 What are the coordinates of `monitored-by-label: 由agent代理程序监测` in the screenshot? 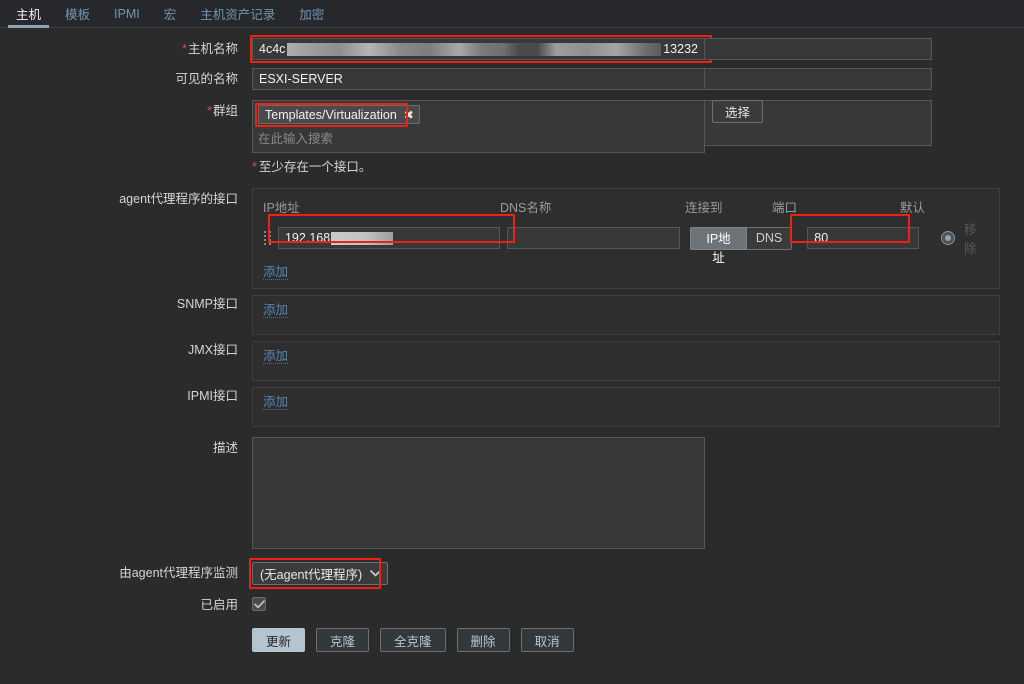 It's located at (178, 573).